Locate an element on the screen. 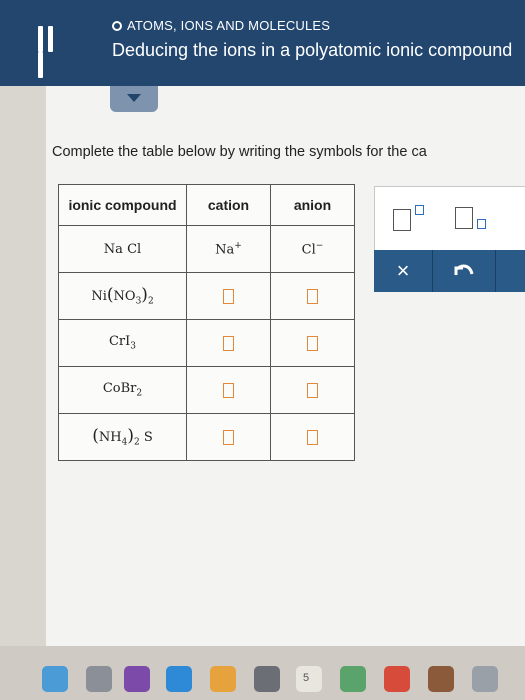 The image size is (525, 700). topic-status-icon is located at coordinates (117, 26).